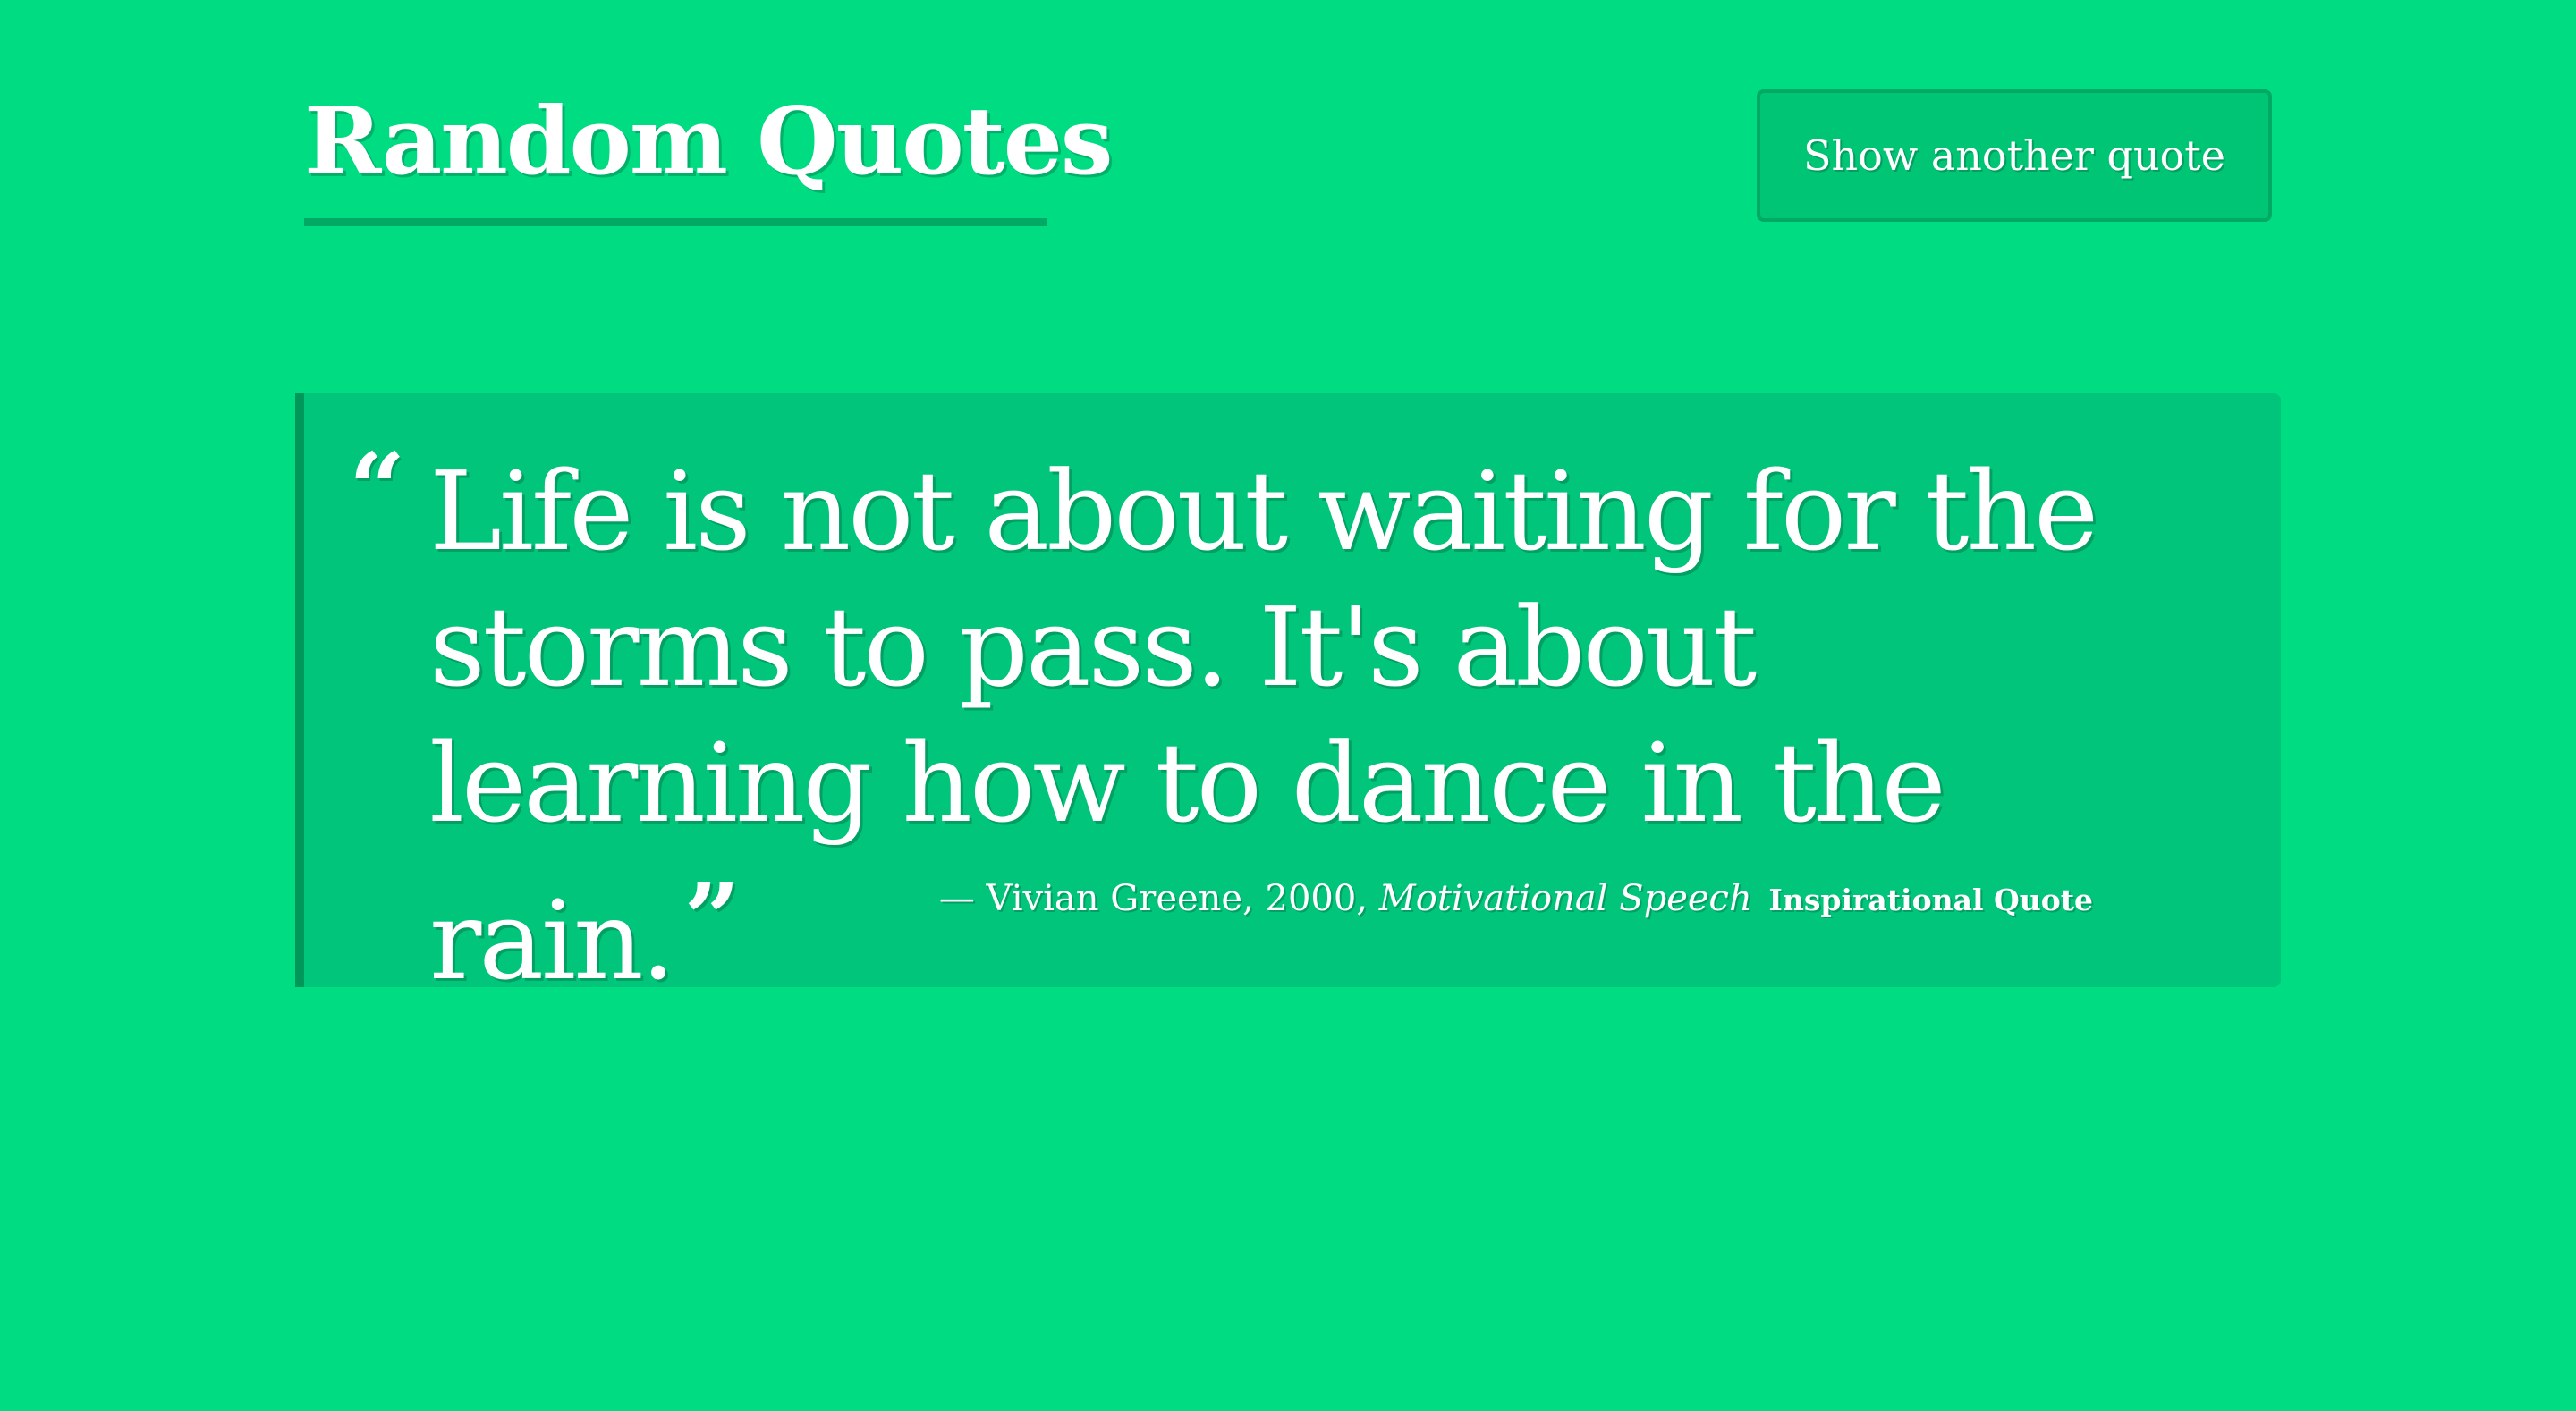 The height and width of the screenshot is (1411, 2576). What do you see at coordinates (2014, 155) in the screenshot?
I see `show-another-quote-button: Show another quote` at bounding box center [2014, 155].